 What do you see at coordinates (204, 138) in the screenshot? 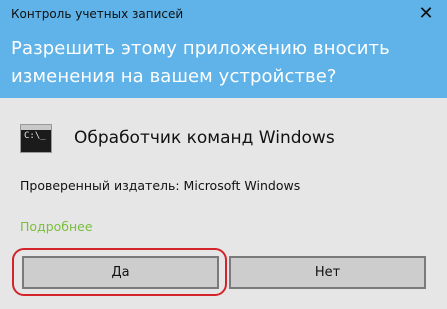
I see `app-name: Обработчик команд Windows` at bounding box center [204, 138].